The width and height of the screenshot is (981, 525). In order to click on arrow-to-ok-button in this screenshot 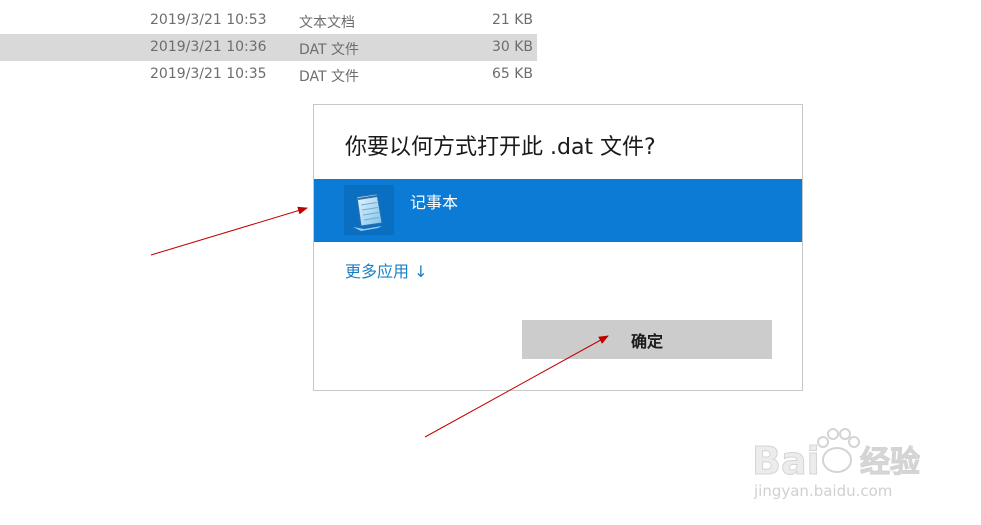, I will do `click(516, 386)`.